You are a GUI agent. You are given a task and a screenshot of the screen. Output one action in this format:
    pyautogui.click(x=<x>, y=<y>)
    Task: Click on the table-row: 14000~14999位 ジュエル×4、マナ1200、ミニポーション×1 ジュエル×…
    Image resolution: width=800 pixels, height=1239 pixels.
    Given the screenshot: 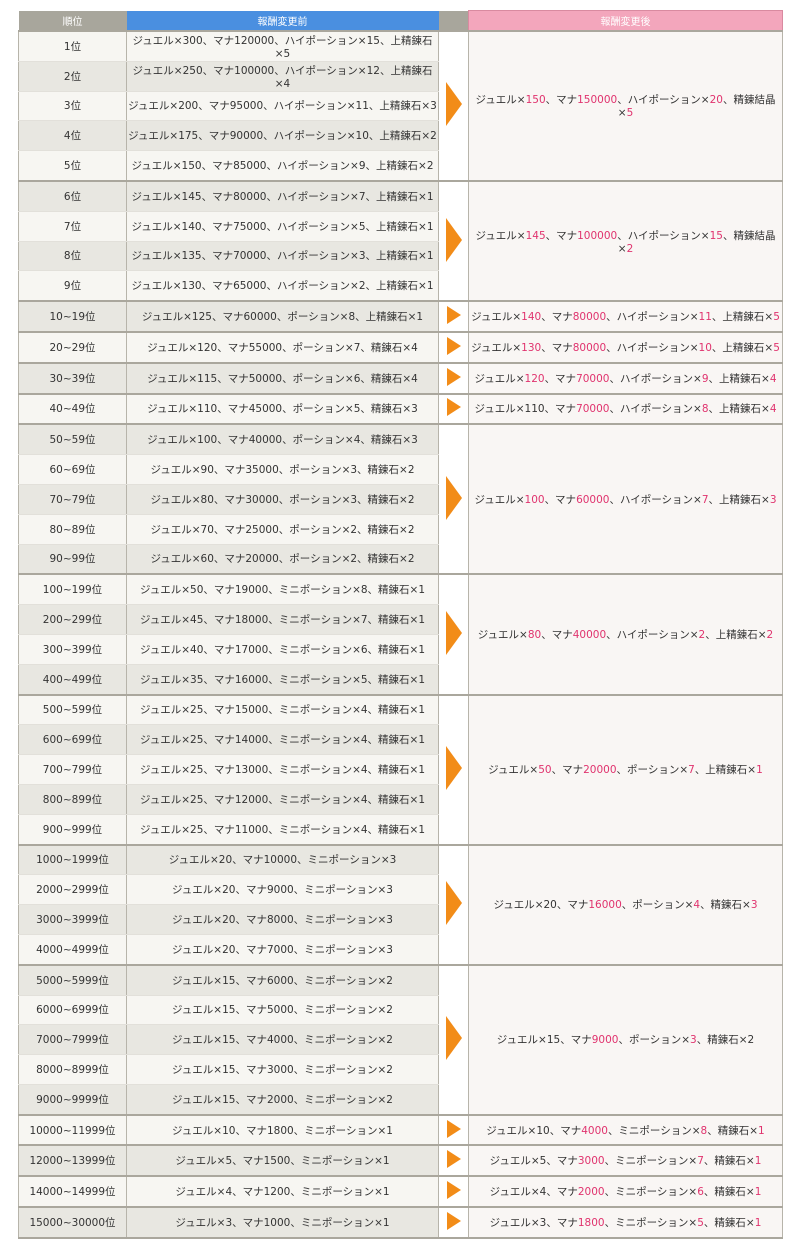 What is the action you would take?
    pyautogui.click(x=400, y=1191)
    